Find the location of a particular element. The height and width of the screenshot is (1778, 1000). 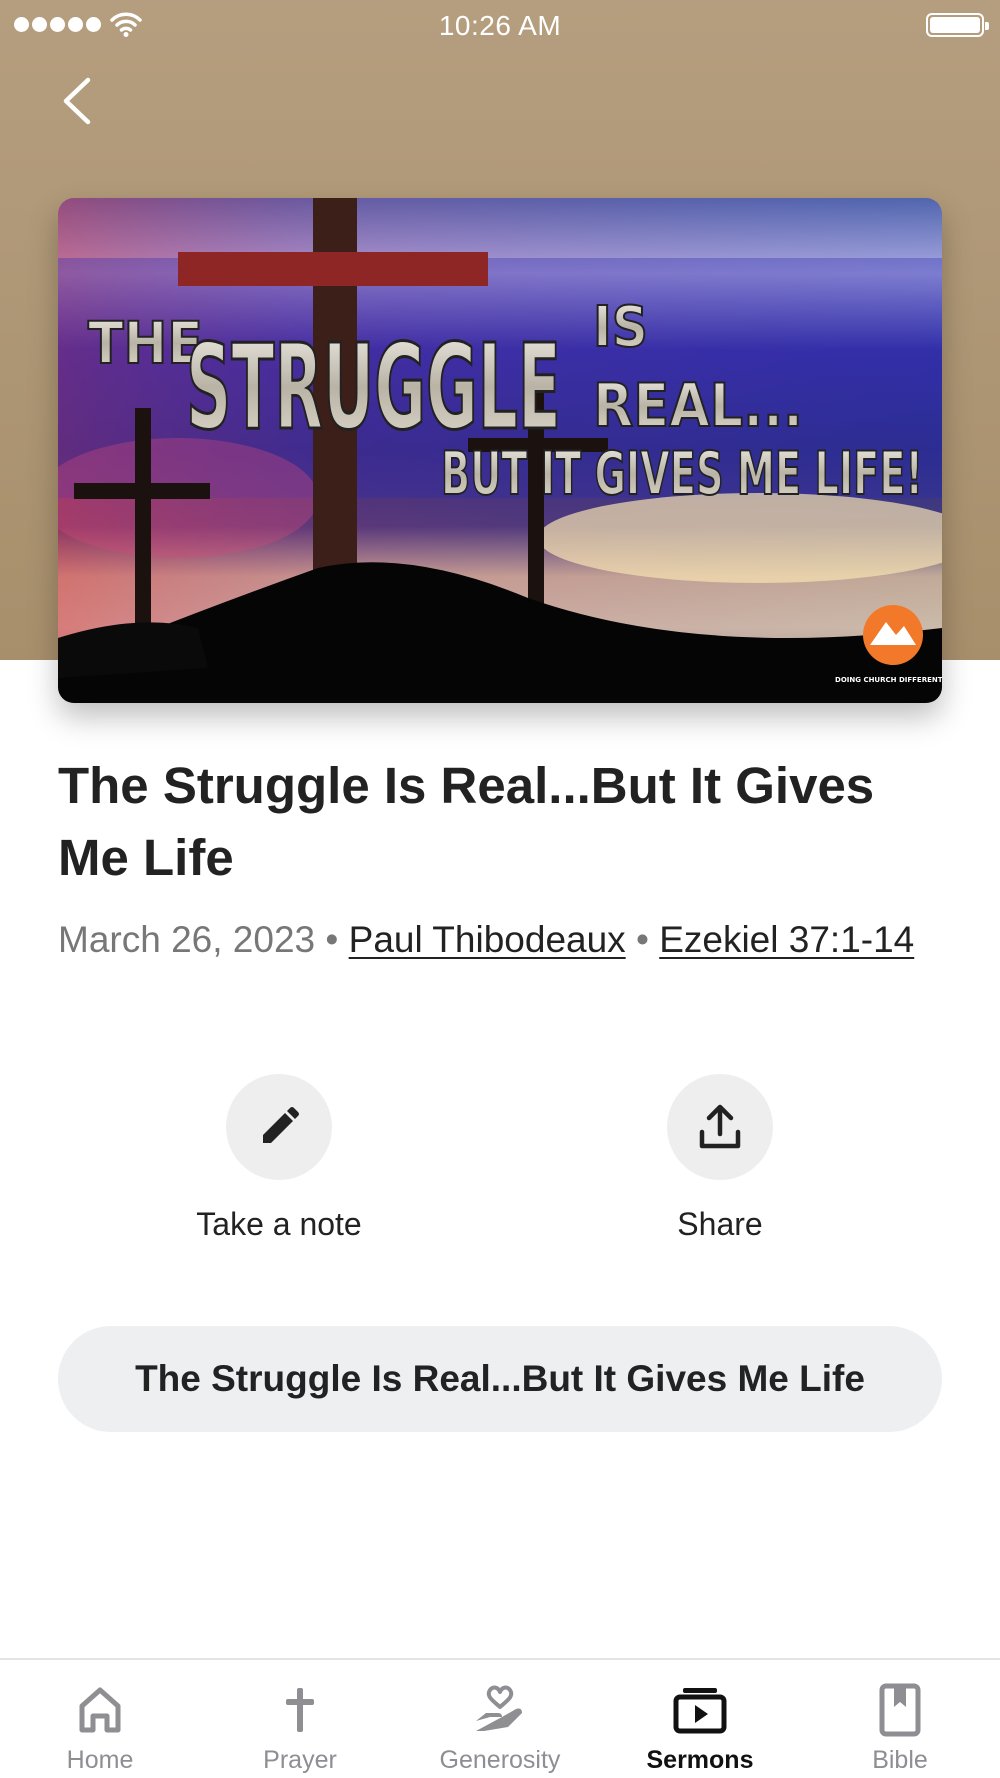

tab-label: Prayer is located at coordinates (300, 1760).